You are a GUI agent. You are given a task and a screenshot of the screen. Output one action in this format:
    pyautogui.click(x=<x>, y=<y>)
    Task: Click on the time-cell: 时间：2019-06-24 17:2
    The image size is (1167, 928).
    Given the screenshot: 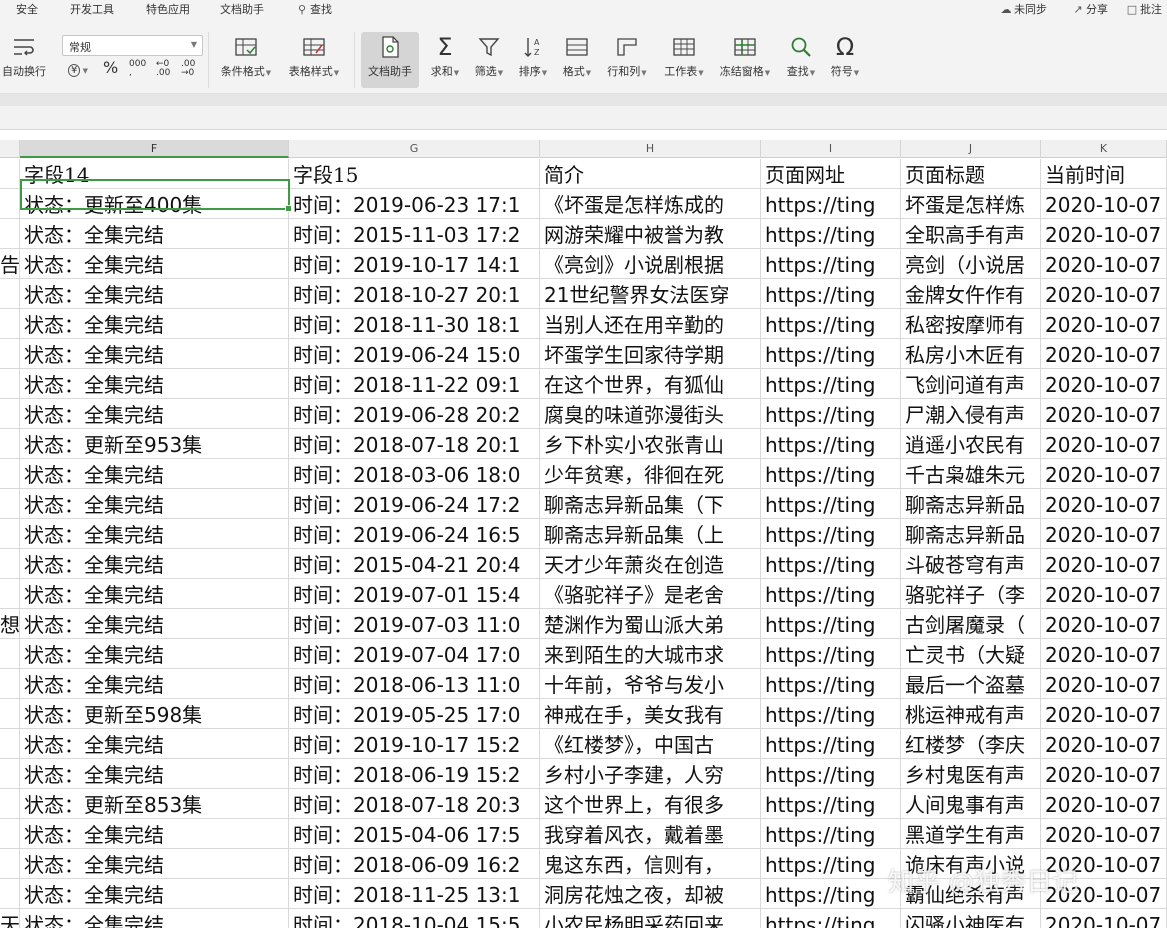 What is the action you would take?
    pyautogui.click(x=414, y=504)
    